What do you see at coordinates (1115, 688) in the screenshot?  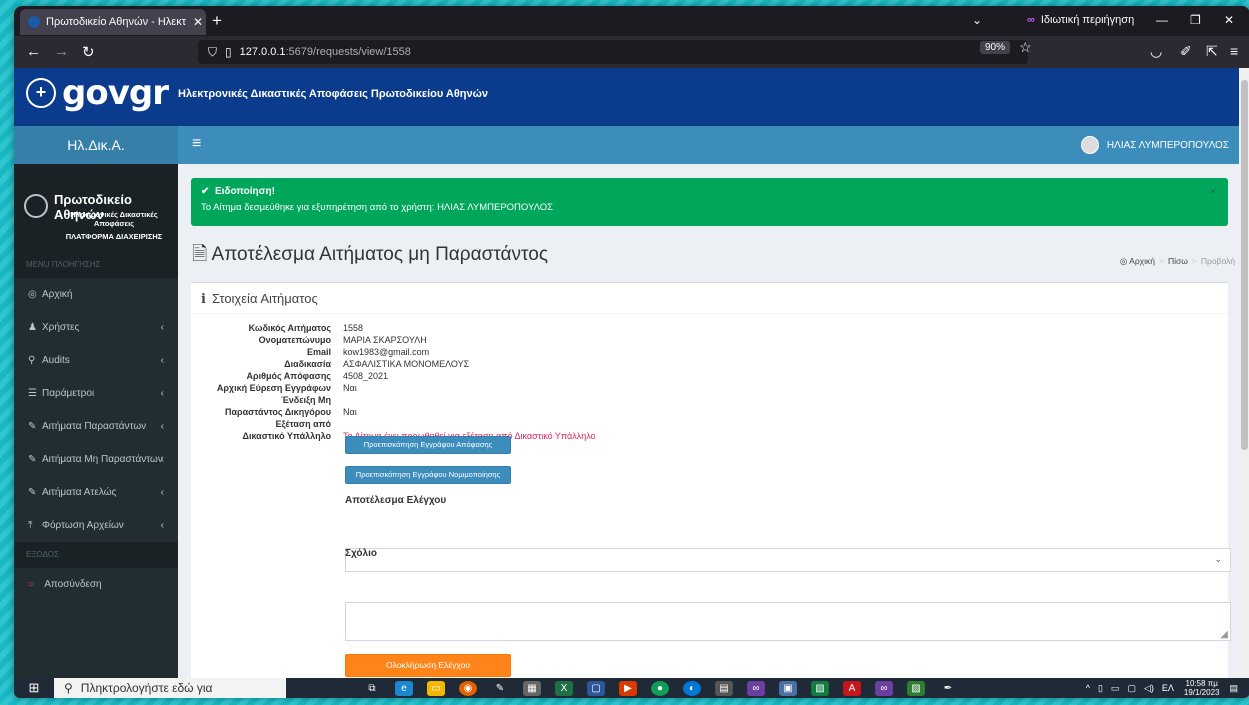 I see `battery-icon: ▭` at bounding box center [1115, 688].